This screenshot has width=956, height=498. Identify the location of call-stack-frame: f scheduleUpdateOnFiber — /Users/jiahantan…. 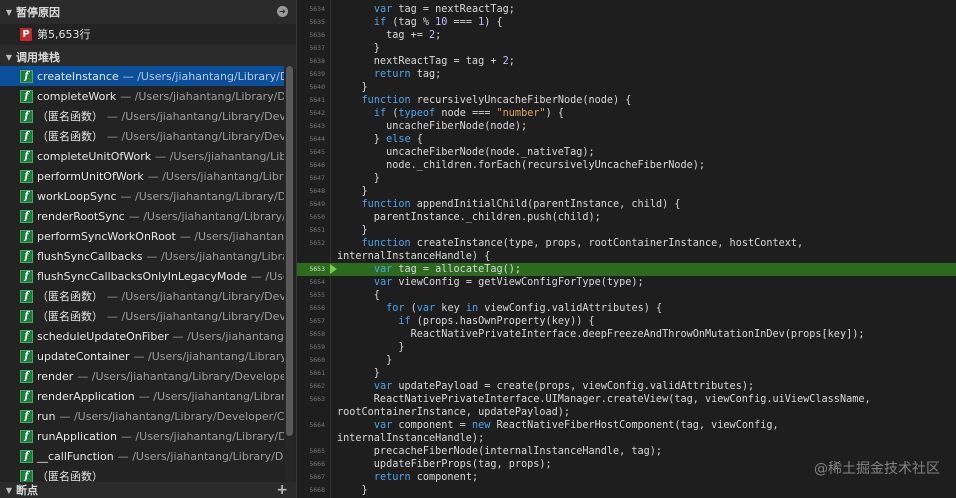
(142, 336).